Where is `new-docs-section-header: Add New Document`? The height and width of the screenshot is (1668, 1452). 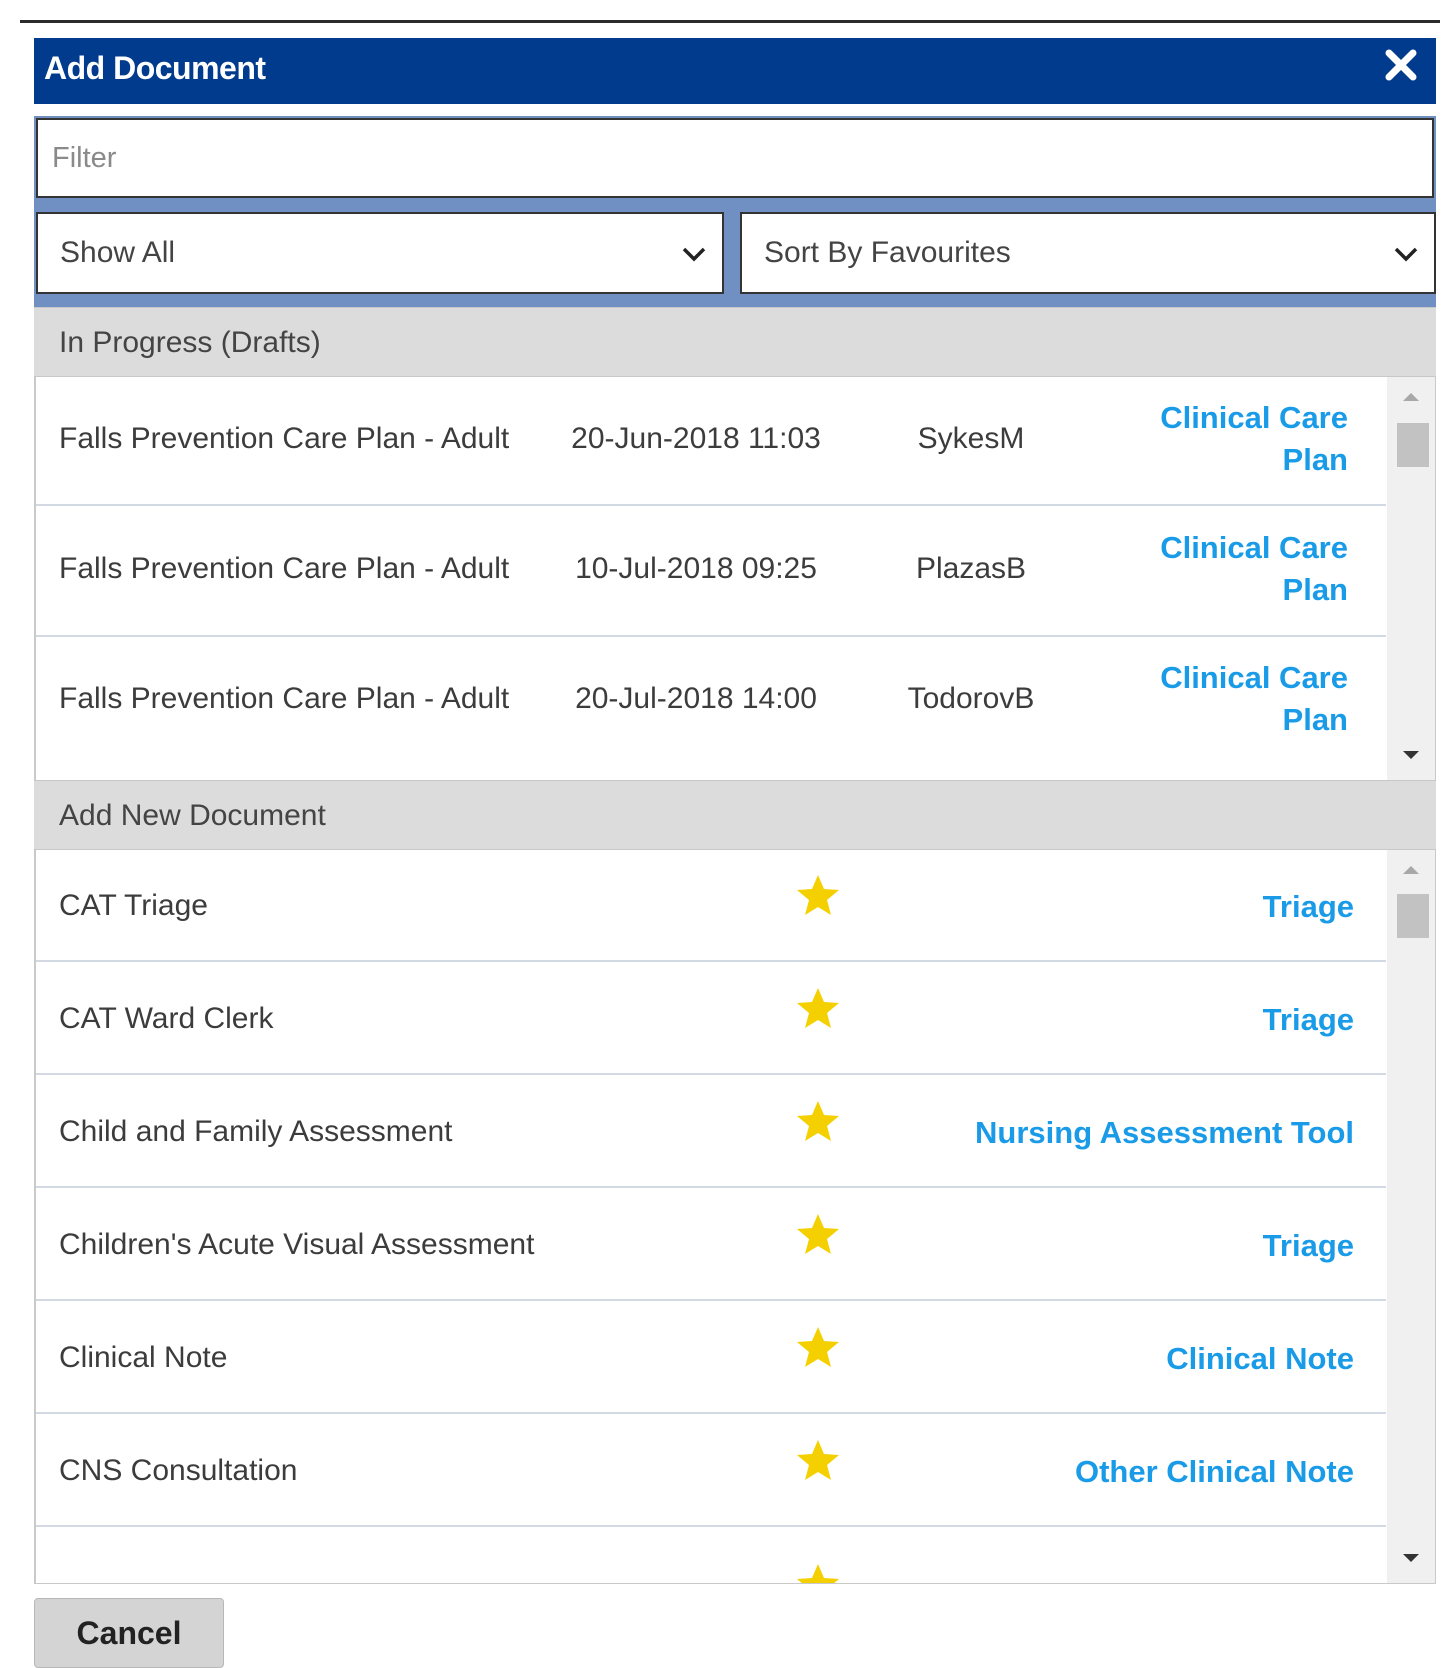
new-docs-section-header: Add New Document is located at coordinates (735, 815).